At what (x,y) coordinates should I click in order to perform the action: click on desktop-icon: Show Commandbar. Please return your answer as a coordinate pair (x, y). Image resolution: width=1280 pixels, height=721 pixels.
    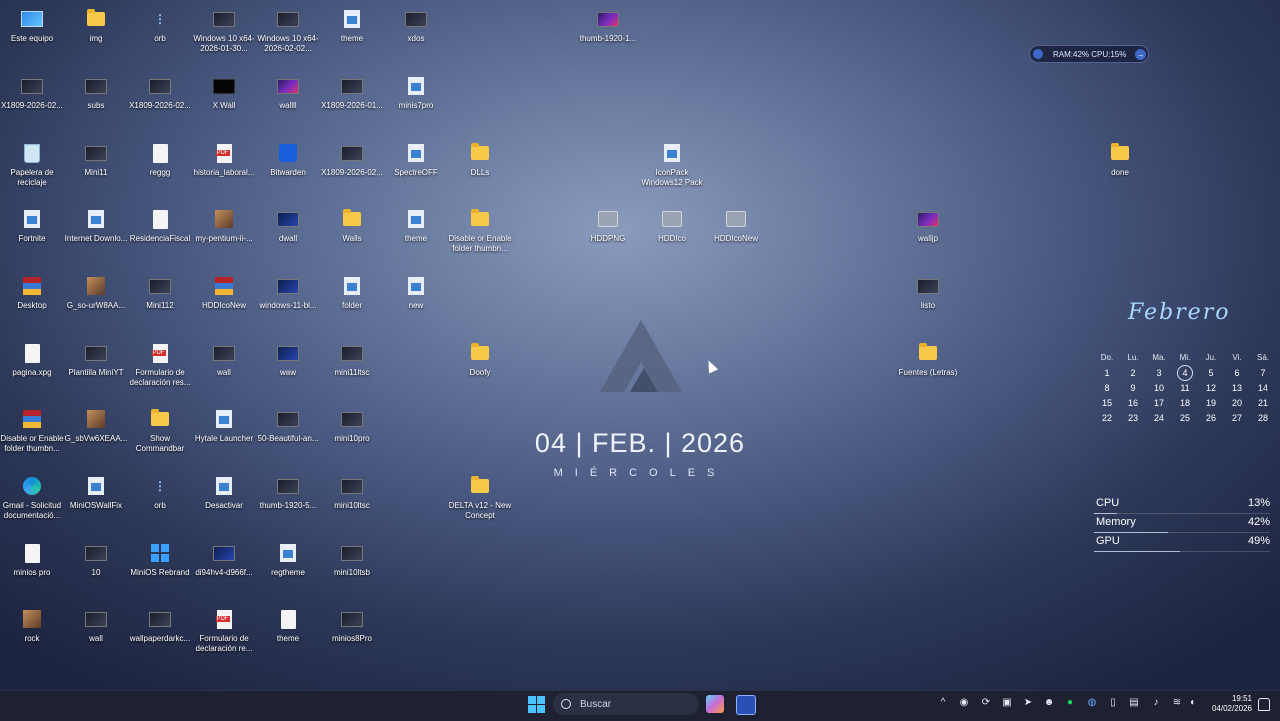
    Looking at the image, I should click on (160, 436).